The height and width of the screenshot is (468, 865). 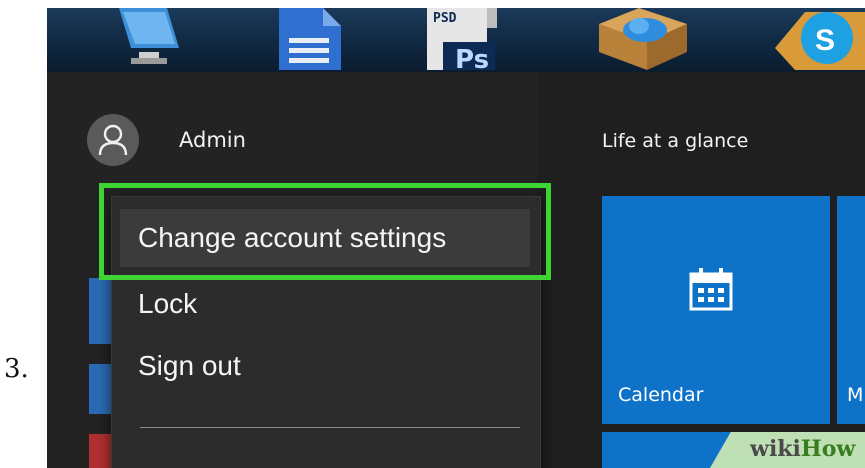 What do you see at coordinates (468, 41) in the screenshot?
I see `photoshop-file-icon: PSD Ps` at bounding box center [468, 41].